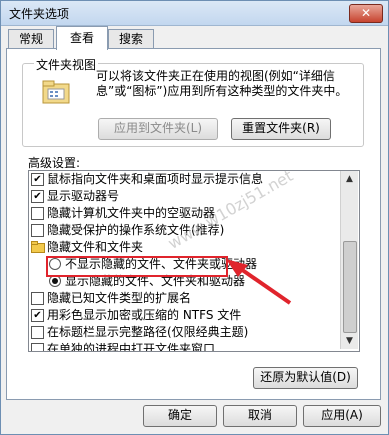  Describe the element at coordinates (39, 14) in the screenshot. I see `window-title: 文件夹选项` at that location.